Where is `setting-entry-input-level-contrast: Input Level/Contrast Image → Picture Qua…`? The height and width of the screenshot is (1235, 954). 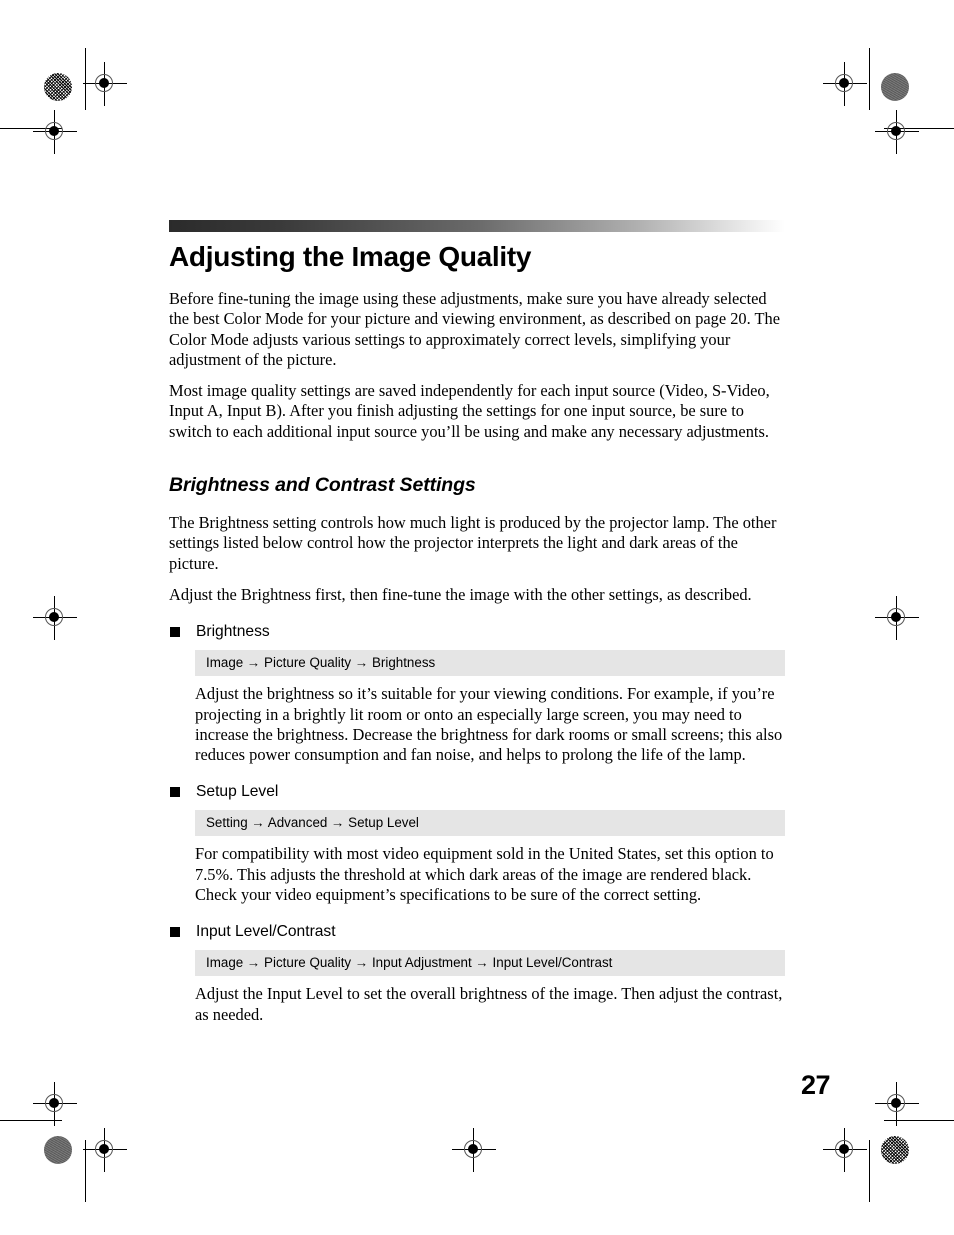
setting-entry-input-level-contrast: Input Level/Contrast Image → Picture Qua… is located at coordinates (477, 973).